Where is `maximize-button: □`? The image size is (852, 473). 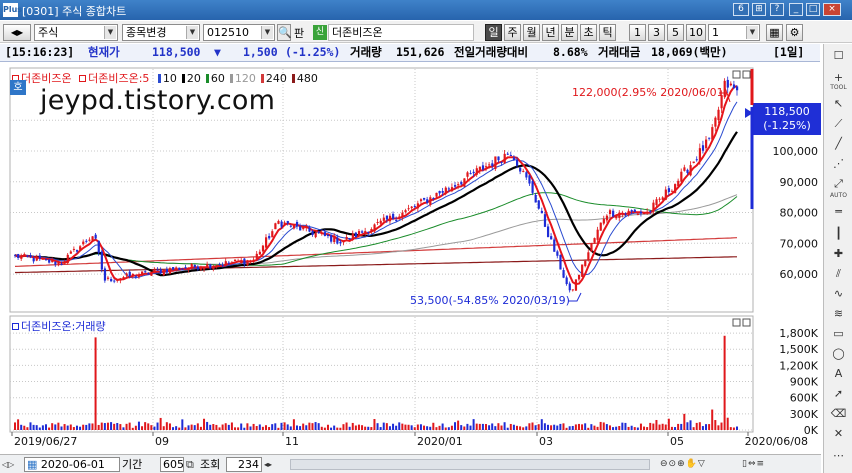 maximize-button: □ is located at coordinates (813, 9).